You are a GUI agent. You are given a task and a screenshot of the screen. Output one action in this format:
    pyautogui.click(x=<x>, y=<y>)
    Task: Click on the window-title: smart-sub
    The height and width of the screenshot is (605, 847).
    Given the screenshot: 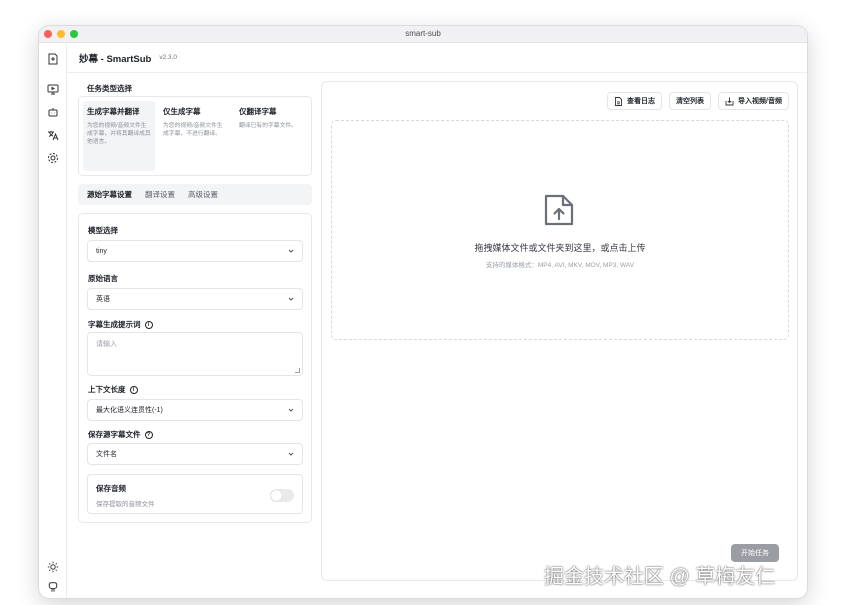 What is the action you would take?
    pyautogui.click(x=423, y=33)
    